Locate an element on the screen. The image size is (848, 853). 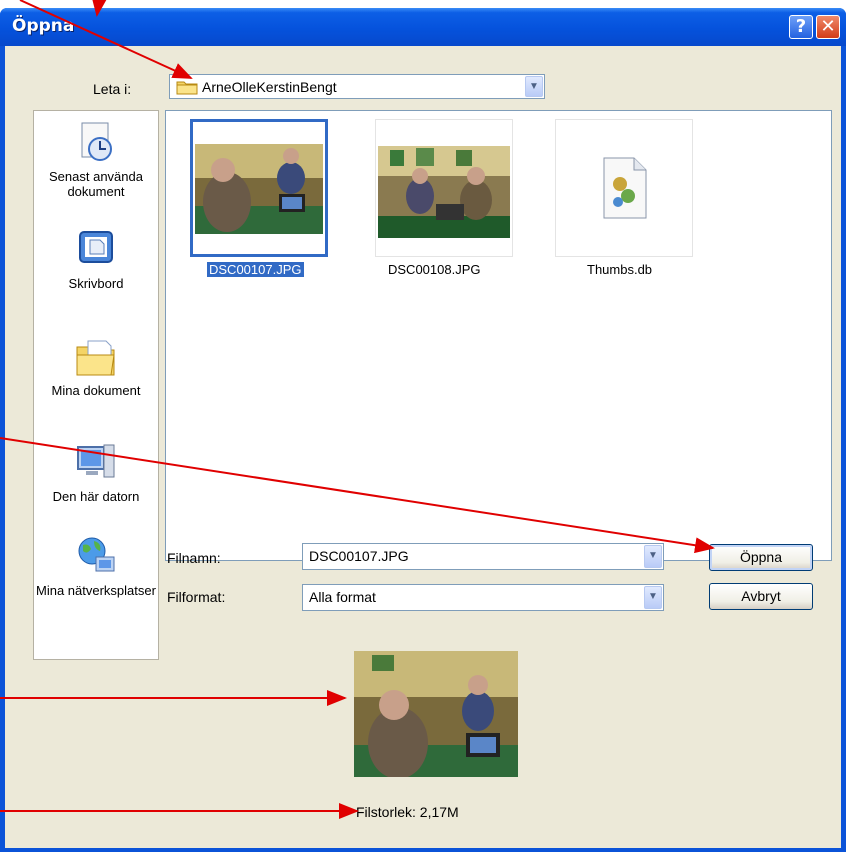
lookin-value: ArneOlleKerstinBengt is located at coordinates (269, 87).